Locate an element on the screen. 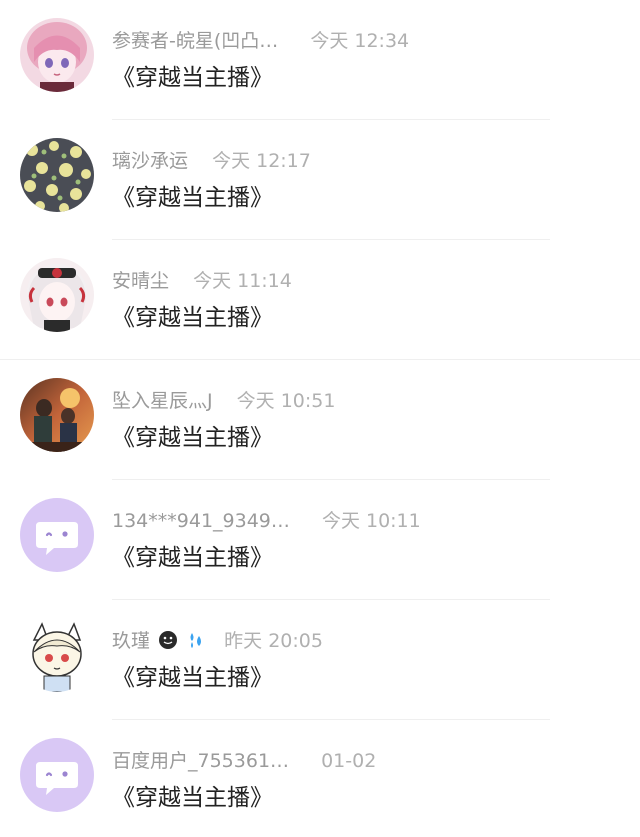  comment-meta: 百度用户_755361… 01-02 is located at coordinates (244, 761).